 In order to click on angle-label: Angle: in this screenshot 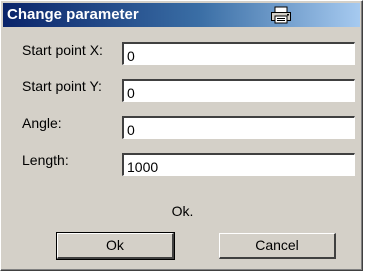, I will do `click(42, 123)`.